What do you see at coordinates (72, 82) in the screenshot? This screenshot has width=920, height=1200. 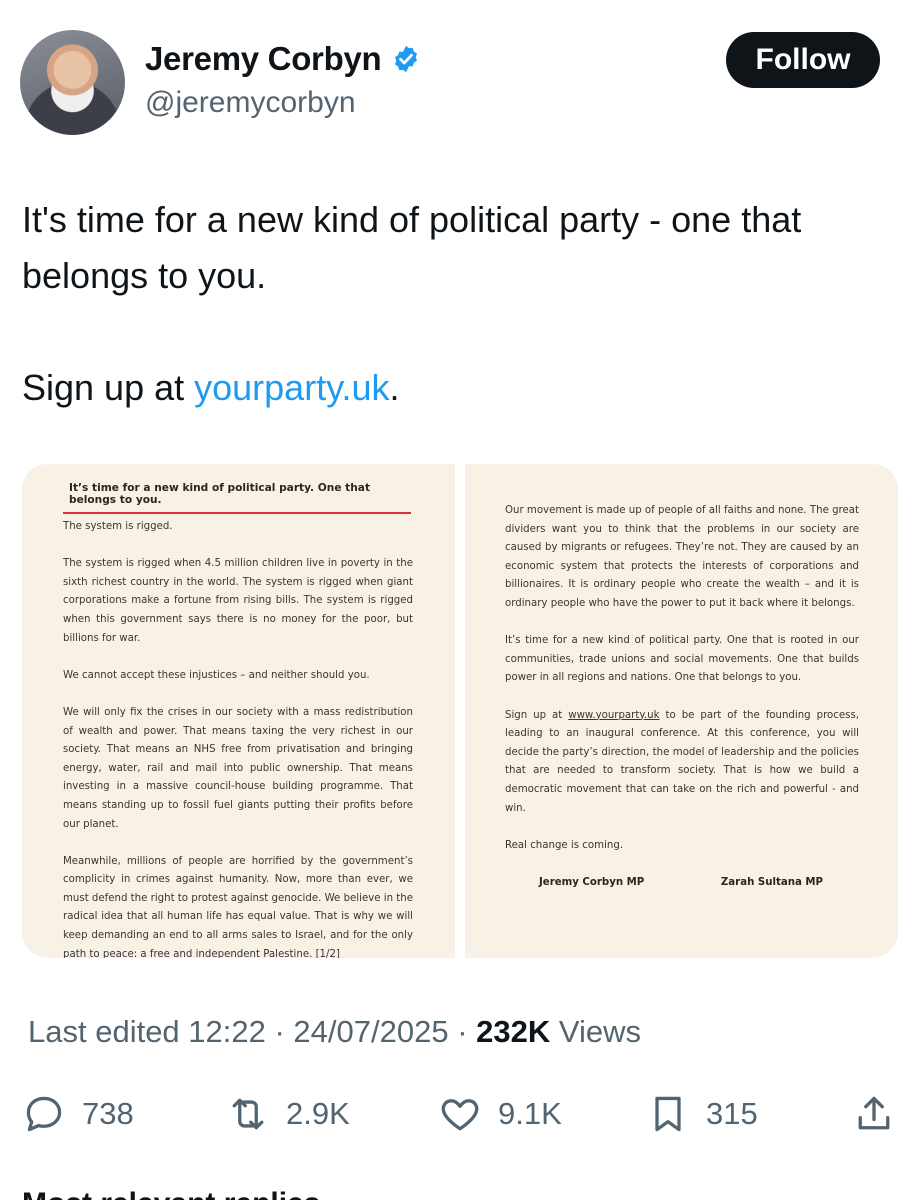 I see `avatar` at bounding box center [72, 82].